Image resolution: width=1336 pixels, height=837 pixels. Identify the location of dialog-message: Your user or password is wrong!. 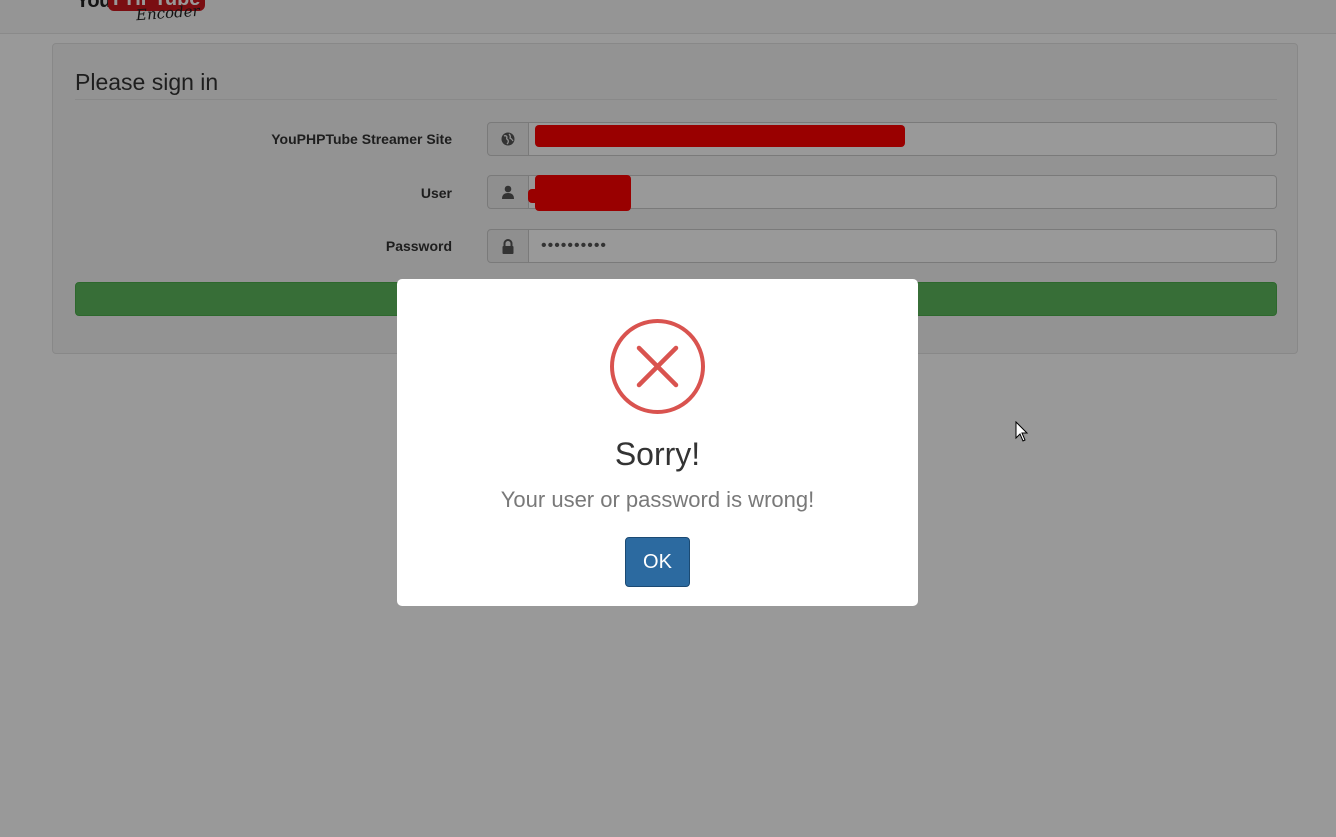
(657, 499).